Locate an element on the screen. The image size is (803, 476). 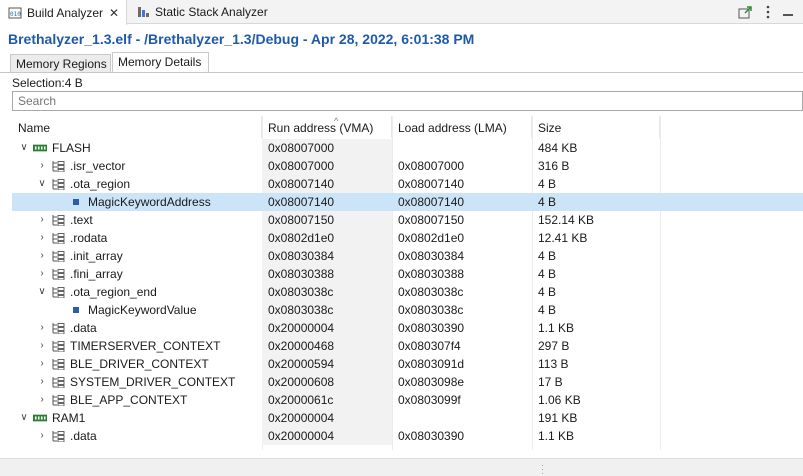
row-name-label: BLE_DRIVER_CONTEXT is located at coordinates (139, 364).